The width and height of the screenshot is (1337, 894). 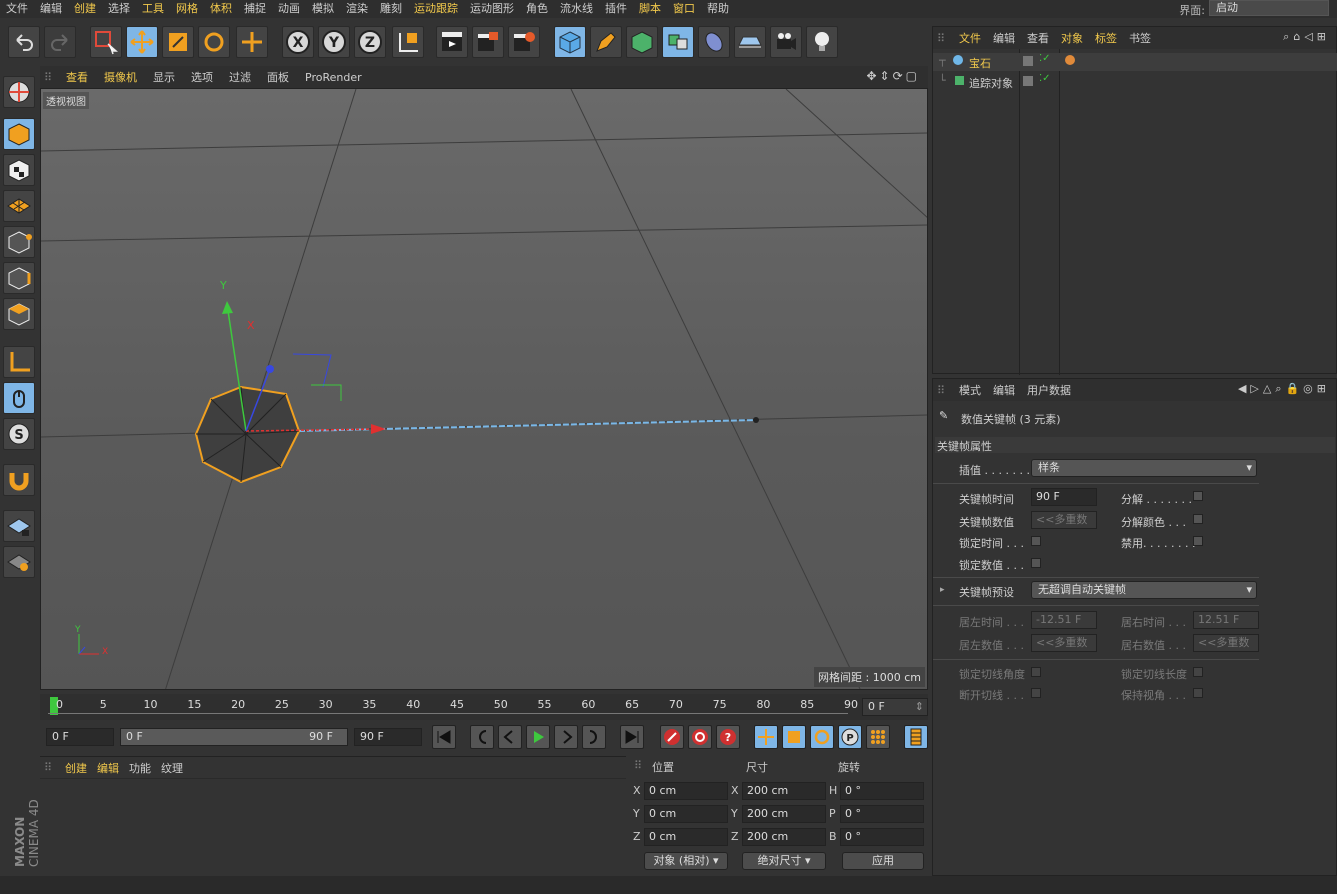 I want to click on viewport-menu-panel: 面板, so click(x=278, y=77).